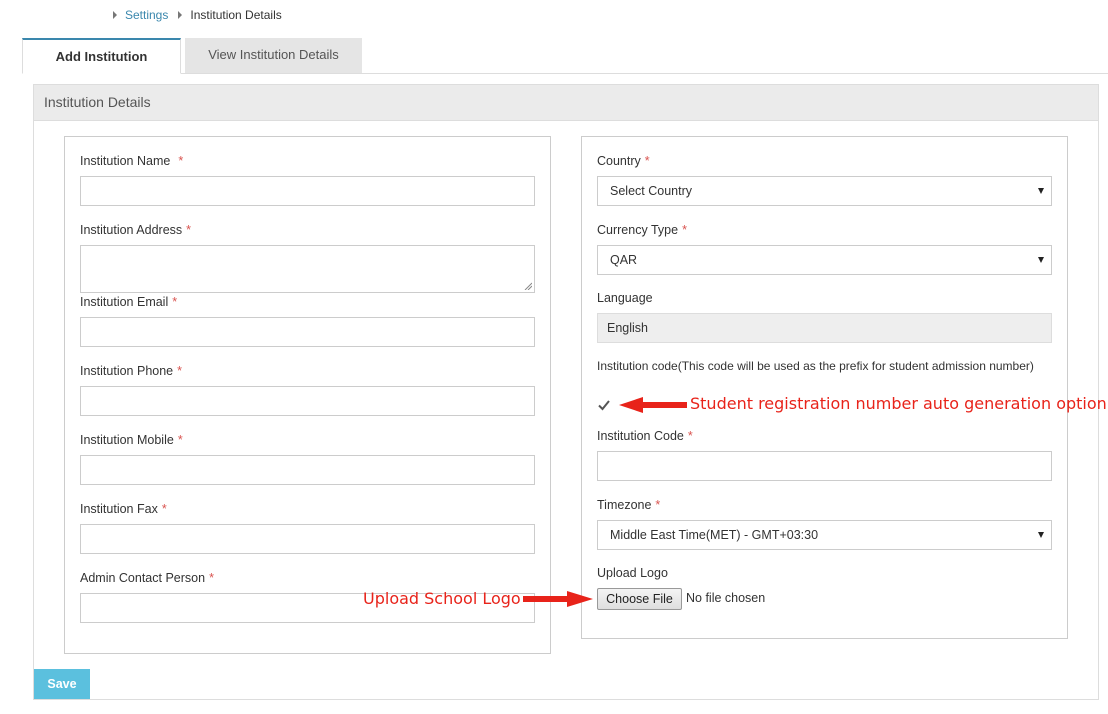 Image resolution: width=1108 pixels, height=714 pixels. What do you see at coordinates (714, 535) in the screenshot?
I see `timezone-select-value: Middle East Time(MET) - GMT+03:30` at bounding box center [714, 535].